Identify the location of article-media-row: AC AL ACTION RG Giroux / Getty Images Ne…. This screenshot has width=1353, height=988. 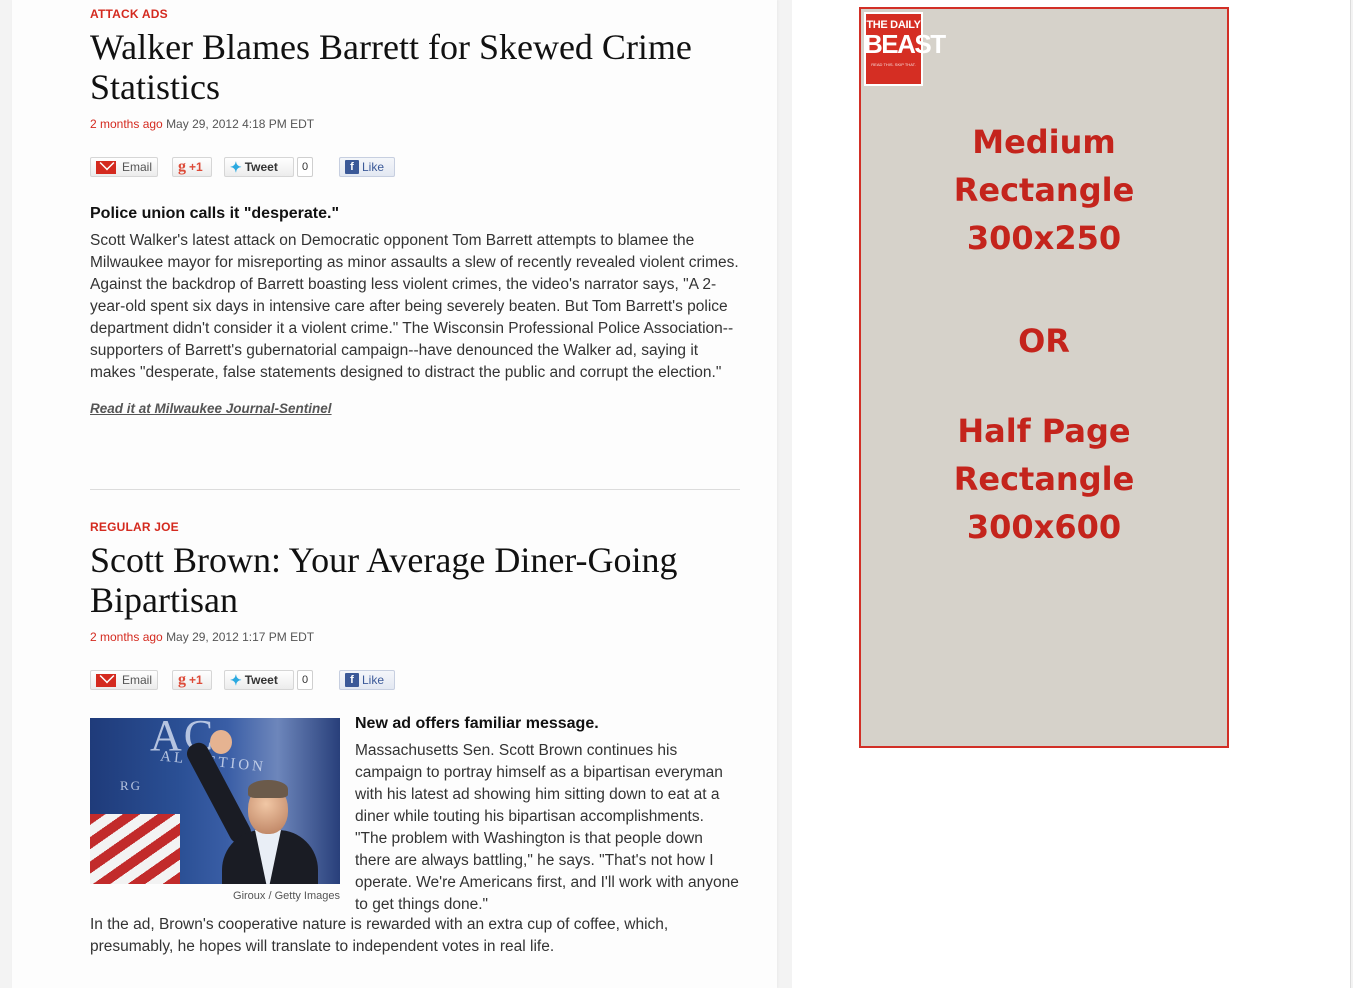
(415, 815).